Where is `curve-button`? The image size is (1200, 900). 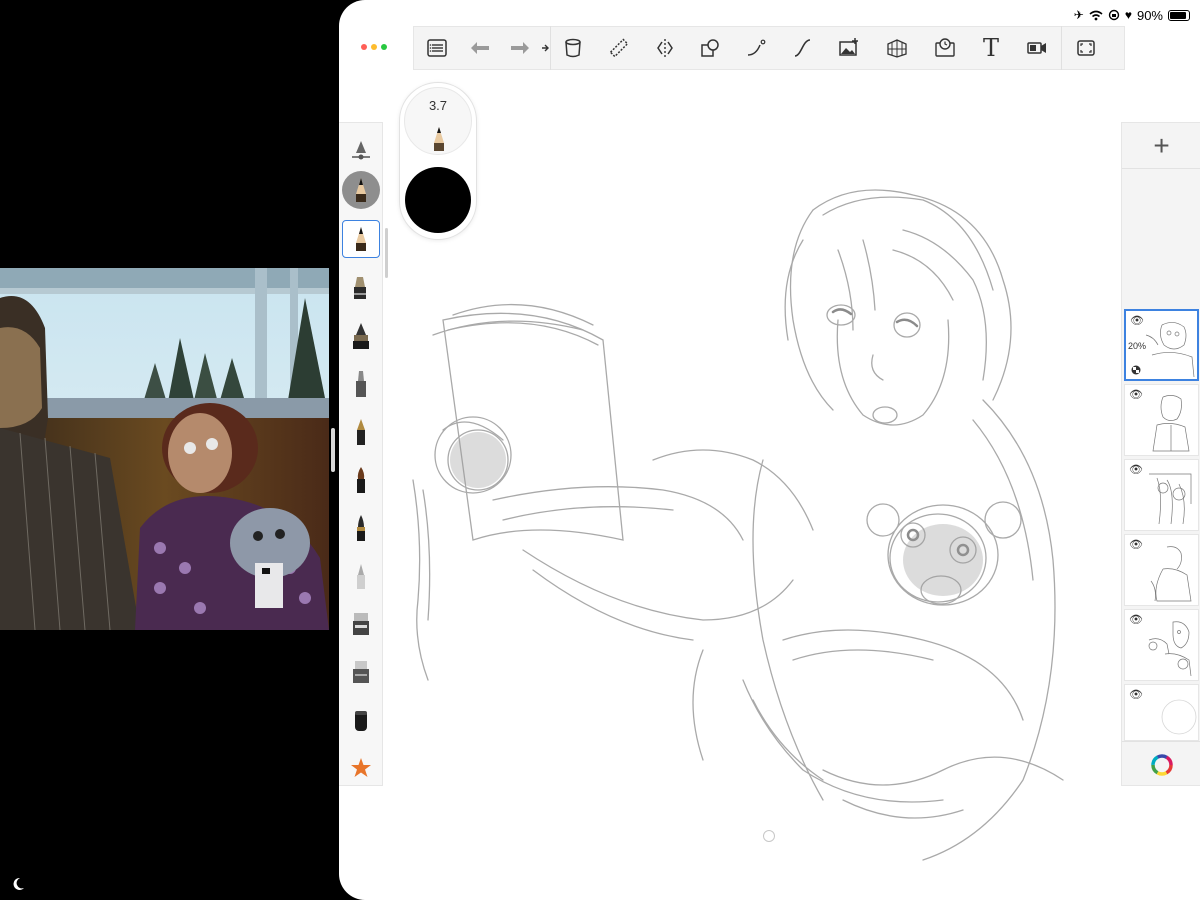 curve-button is located at coordinates (757, 48).